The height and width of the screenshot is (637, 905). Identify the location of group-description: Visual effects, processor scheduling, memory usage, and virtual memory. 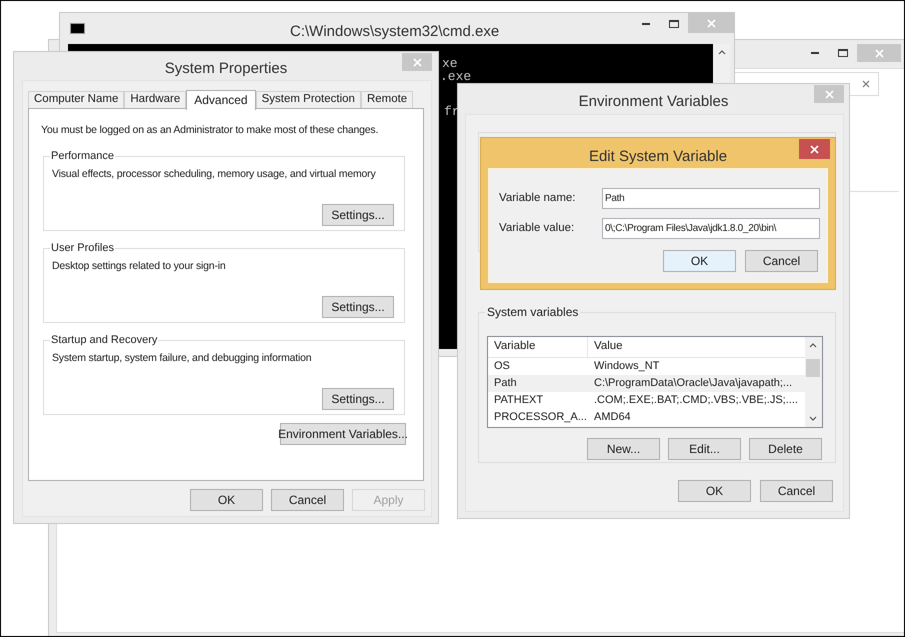
(214, 174).